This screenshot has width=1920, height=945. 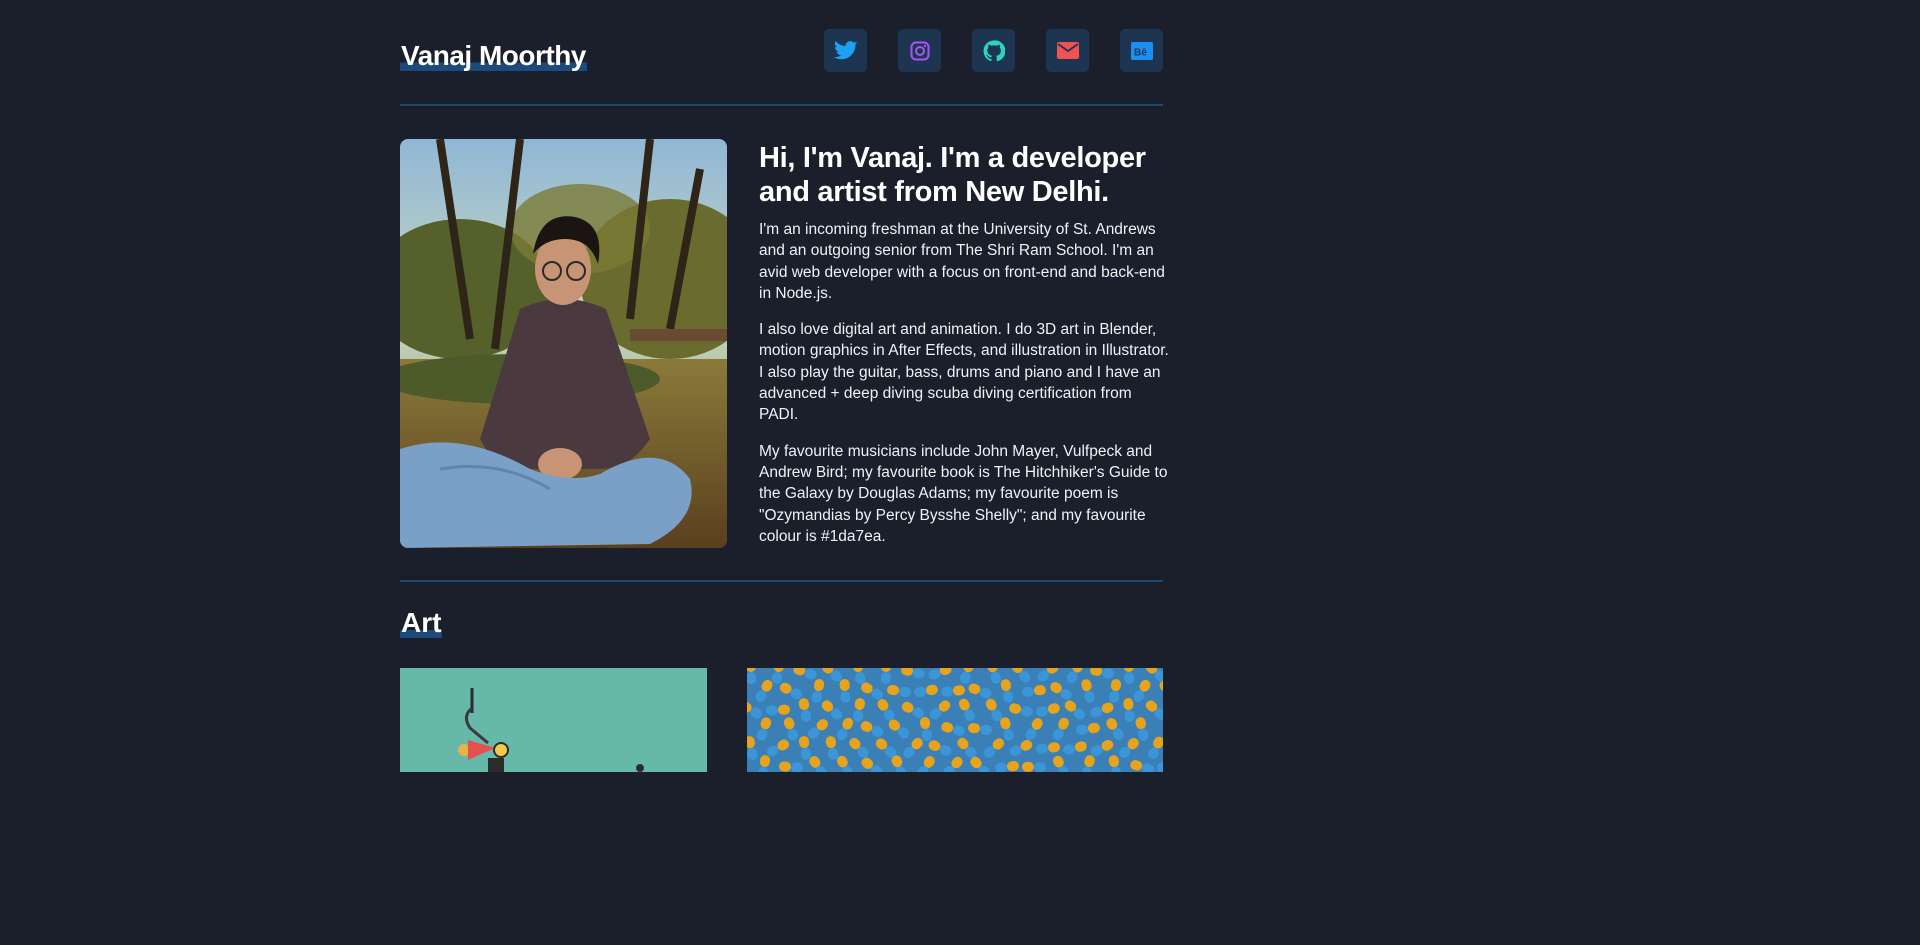 I want to click on svg-text: Bē, so click(x=1140, y=52).